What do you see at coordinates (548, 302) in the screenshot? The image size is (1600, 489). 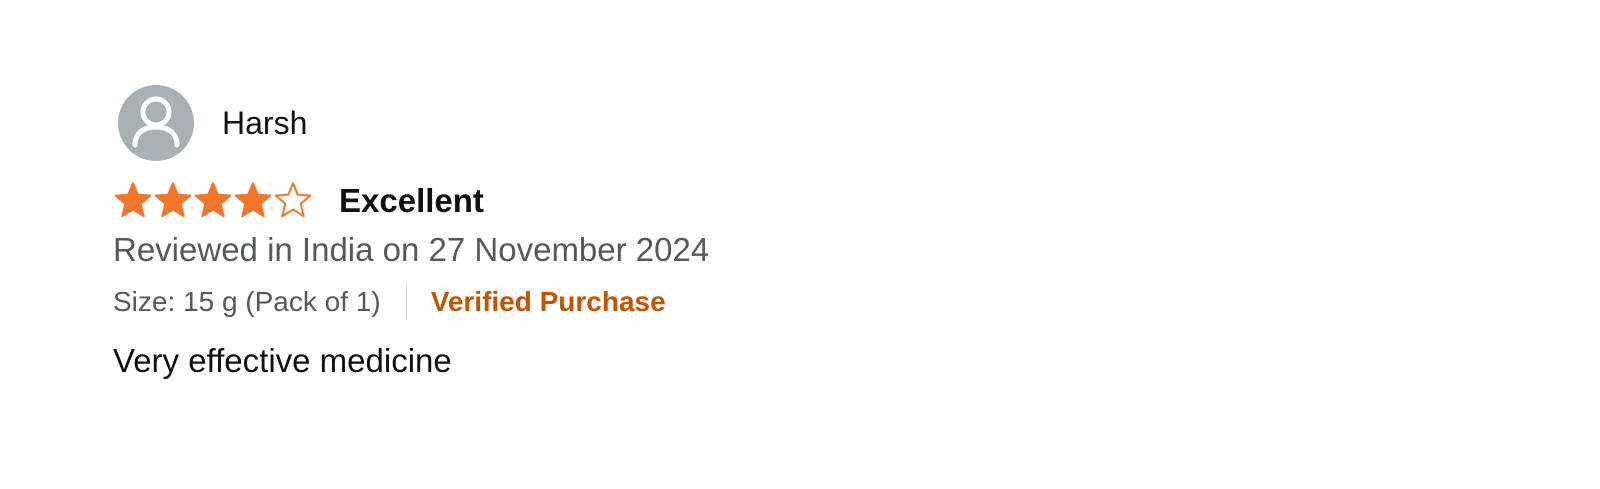 I see `verified-purchase-badge: Verified Purchase` at bounding box center [548, 302].